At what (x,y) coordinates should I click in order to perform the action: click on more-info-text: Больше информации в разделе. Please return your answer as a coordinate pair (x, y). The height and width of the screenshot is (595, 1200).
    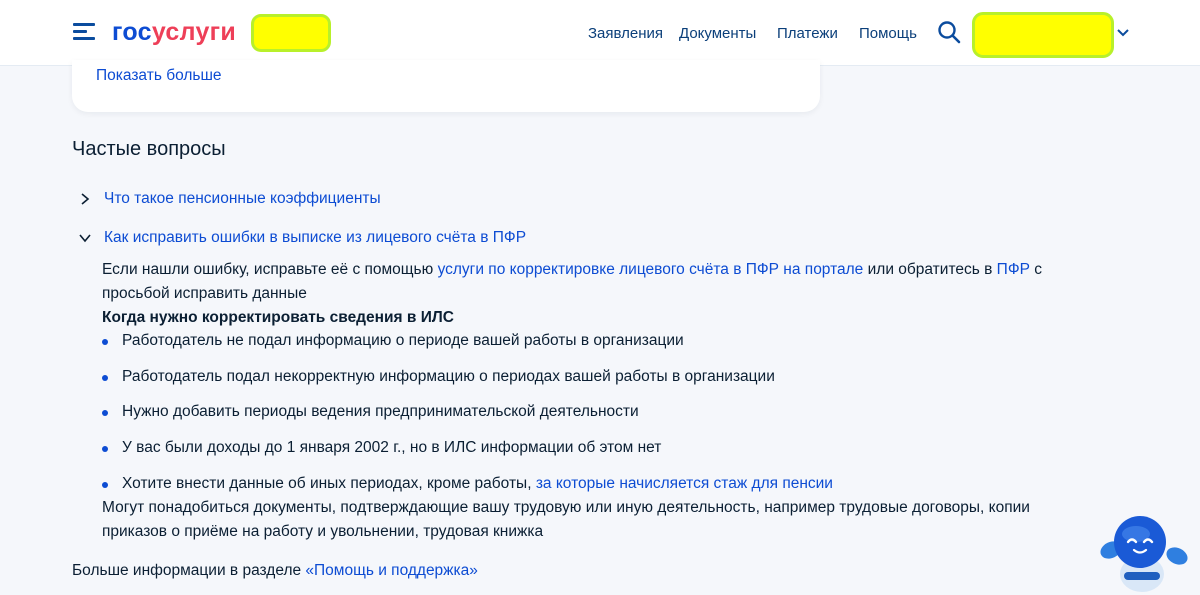
    Looking at the image, I should click on (189, 570).